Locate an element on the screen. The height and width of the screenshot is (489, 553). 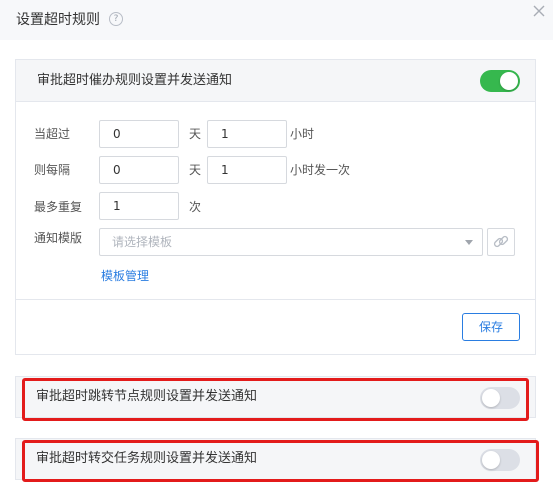
template-link-button is located at coordinates (501, 242).